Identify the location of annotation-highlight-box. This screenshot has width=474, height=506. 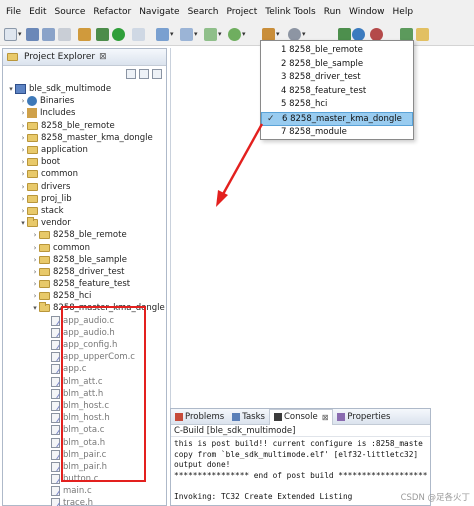
(103, 394).